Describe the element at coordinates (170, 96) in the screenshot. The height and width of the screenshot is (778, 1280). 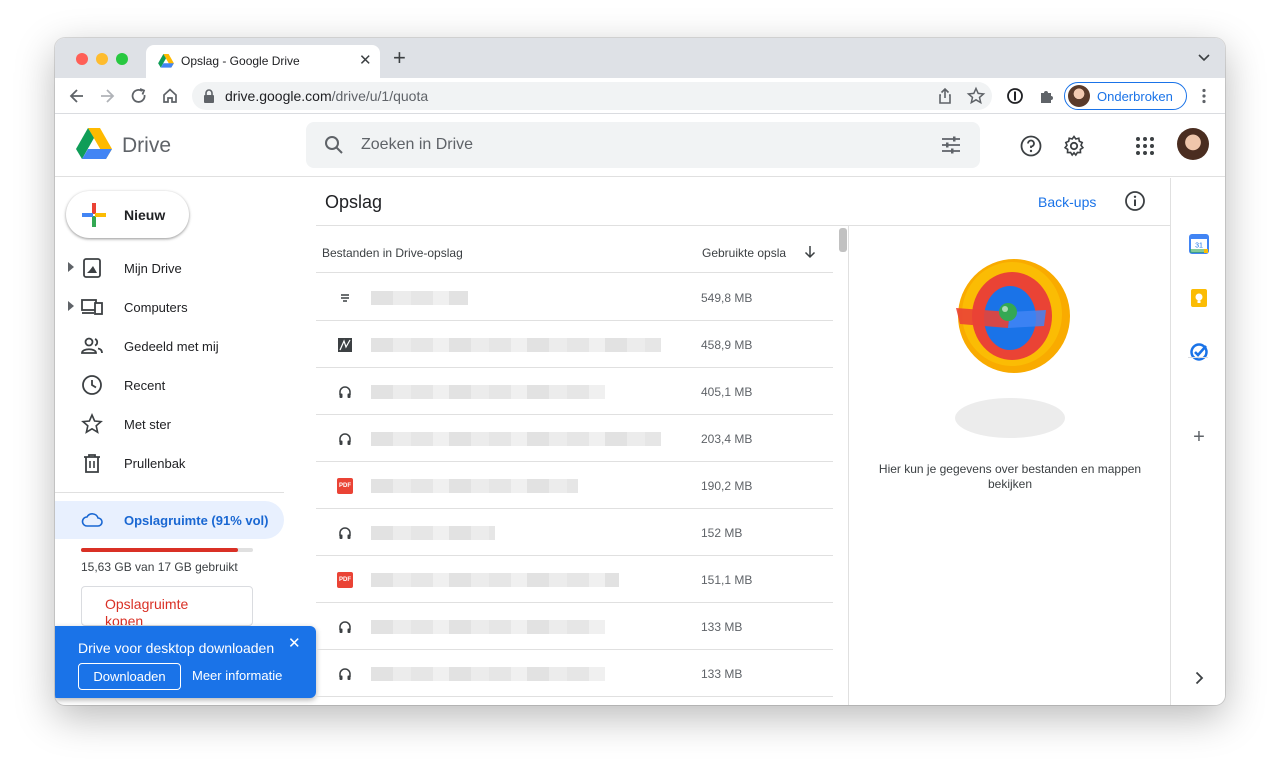
I see `home-icon` at that location.